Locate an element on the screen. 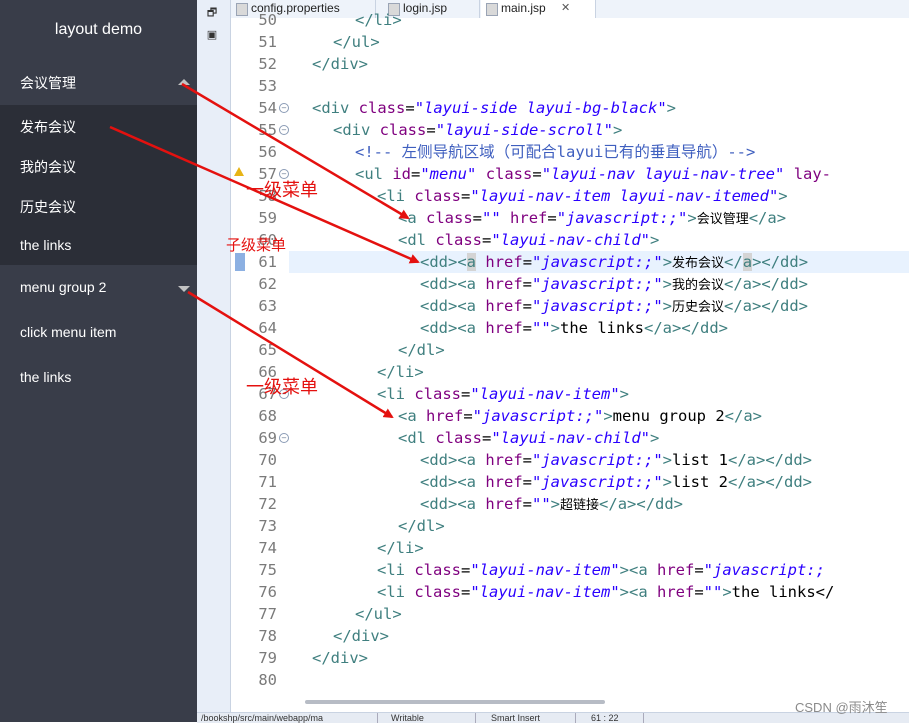 The width and height of the screenshot is (909, 723). nav-child-publish-meeting: 发布会议 is located at coordinates (98, 127).